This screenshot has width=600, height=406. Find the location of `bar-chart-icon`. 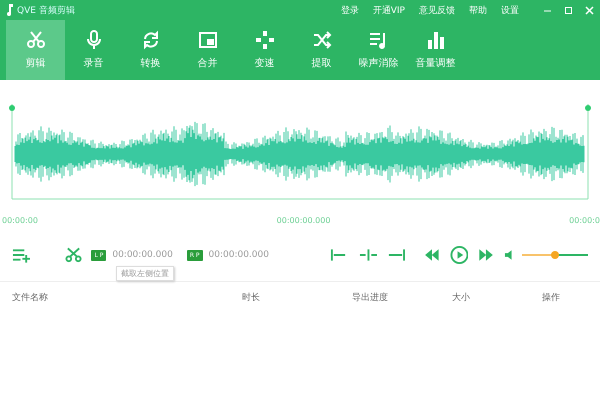

bar-chart-icon is located at coordinates (436, 40).